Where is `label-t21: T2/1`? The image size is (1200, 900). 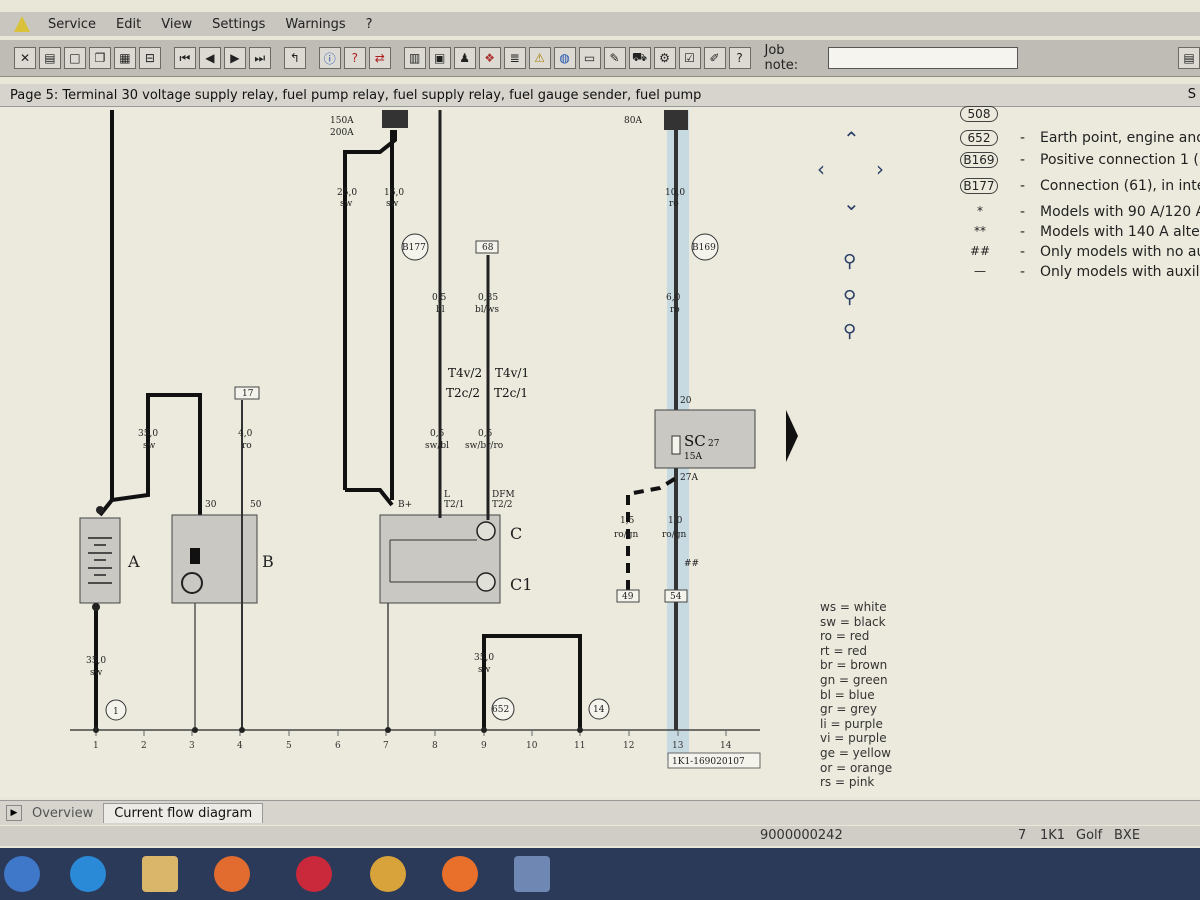
label-t21: T2/1 is located at coordinates (454, 505).